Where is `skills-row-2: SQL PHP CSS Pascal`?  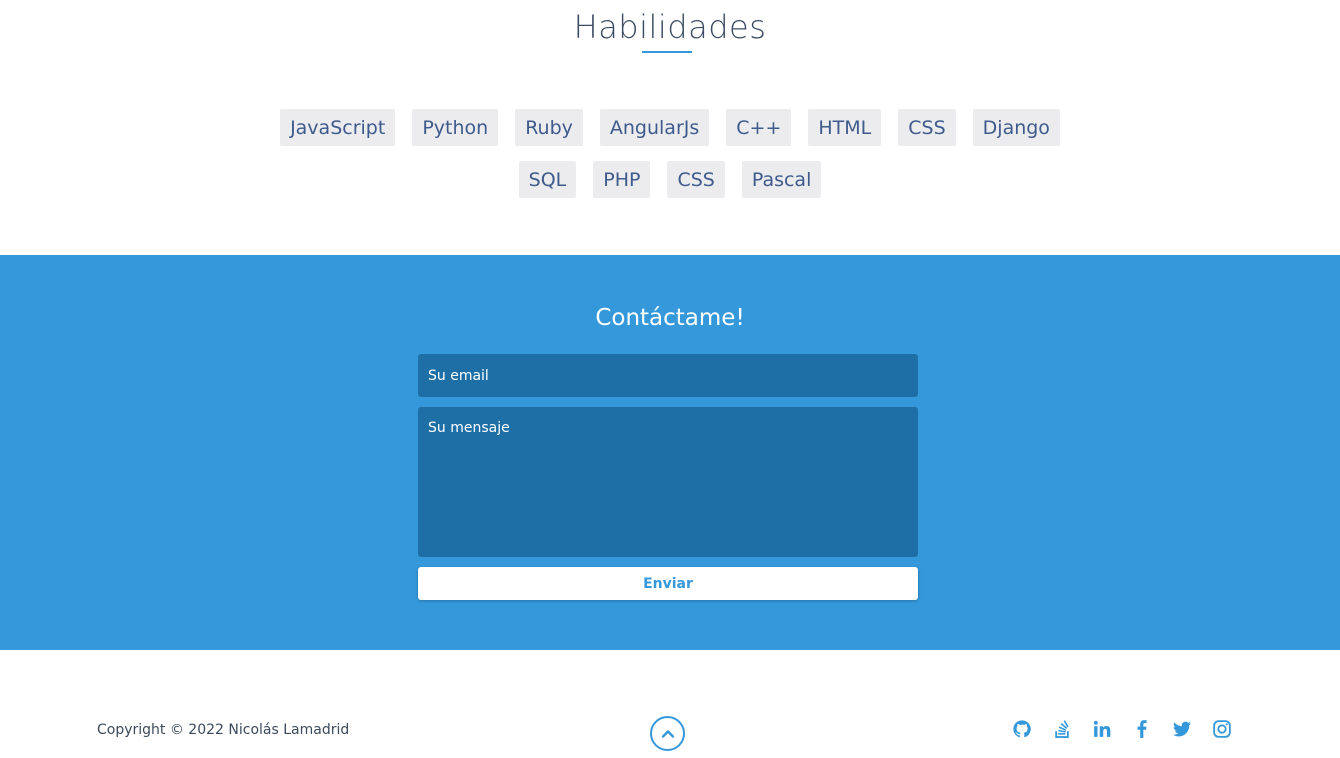
skills-row-2: SQL PHP CSS Pascal is located at coordinates (670, 179).